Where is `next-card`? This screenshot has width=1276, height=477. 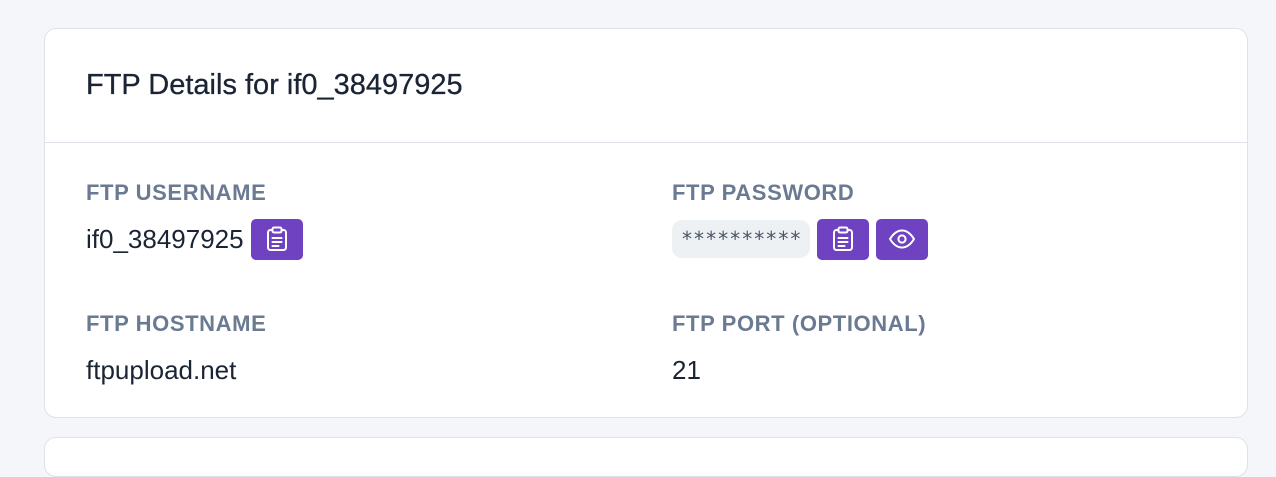
next-card is located at coordinates (646, 457).